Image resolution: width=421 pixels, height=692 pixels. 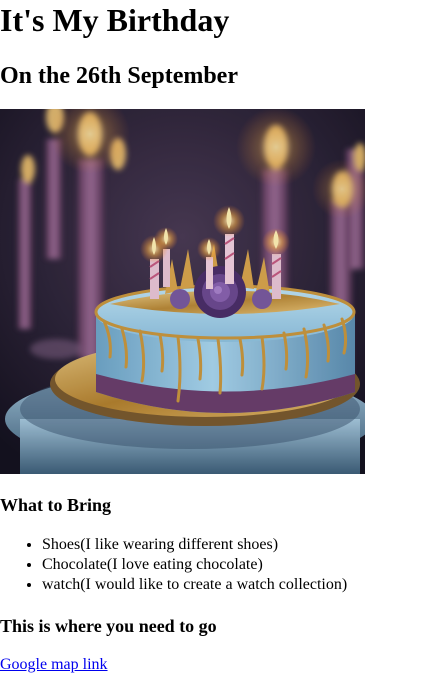 What do you see at coordinates (194, 545) in the screenshot?
I see `list-item: Shoes(I like wearing different shoes)` at bounding box center [194, 545].